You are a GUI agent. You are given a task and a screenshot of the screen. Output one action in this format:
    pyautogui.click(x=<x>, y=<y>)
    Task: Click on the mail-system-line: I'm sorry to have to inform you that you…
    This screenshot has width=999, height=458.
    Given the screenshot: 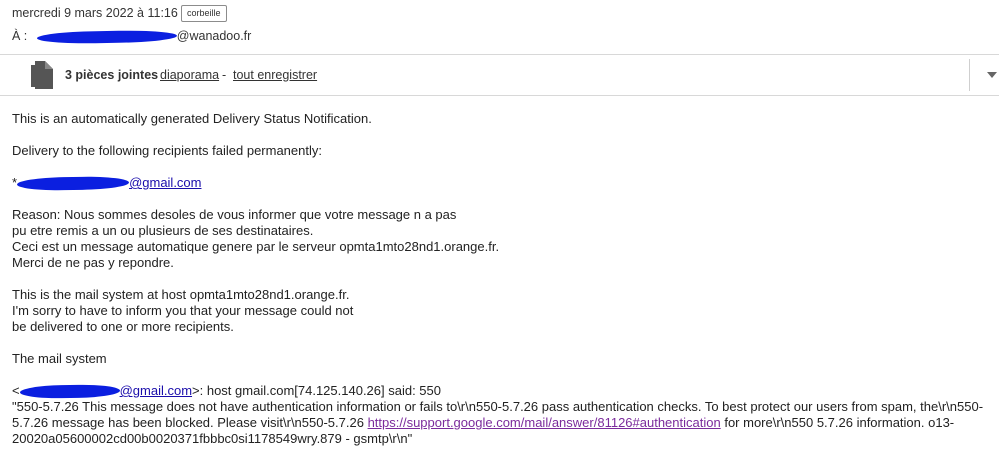 What is the action you would take?
    pyautogui.click(x=183, y=310)
    